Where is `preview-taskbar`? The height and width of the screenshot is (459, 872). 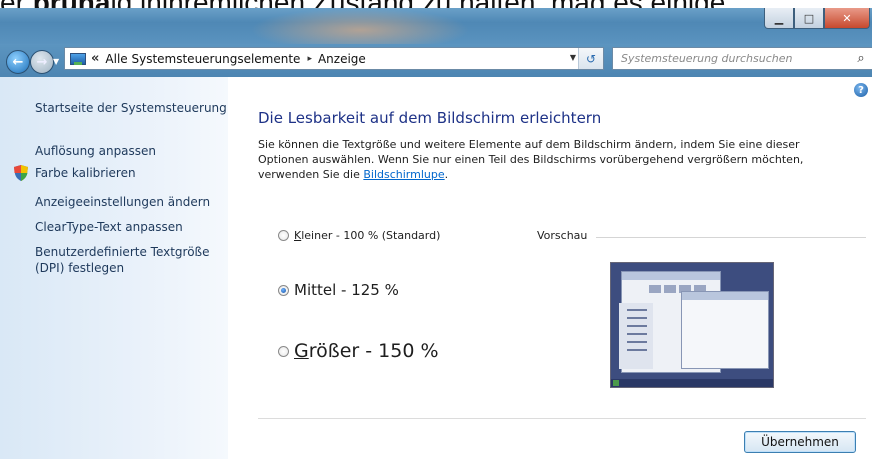 preview-taskbar is located at coordinates (692, 383).